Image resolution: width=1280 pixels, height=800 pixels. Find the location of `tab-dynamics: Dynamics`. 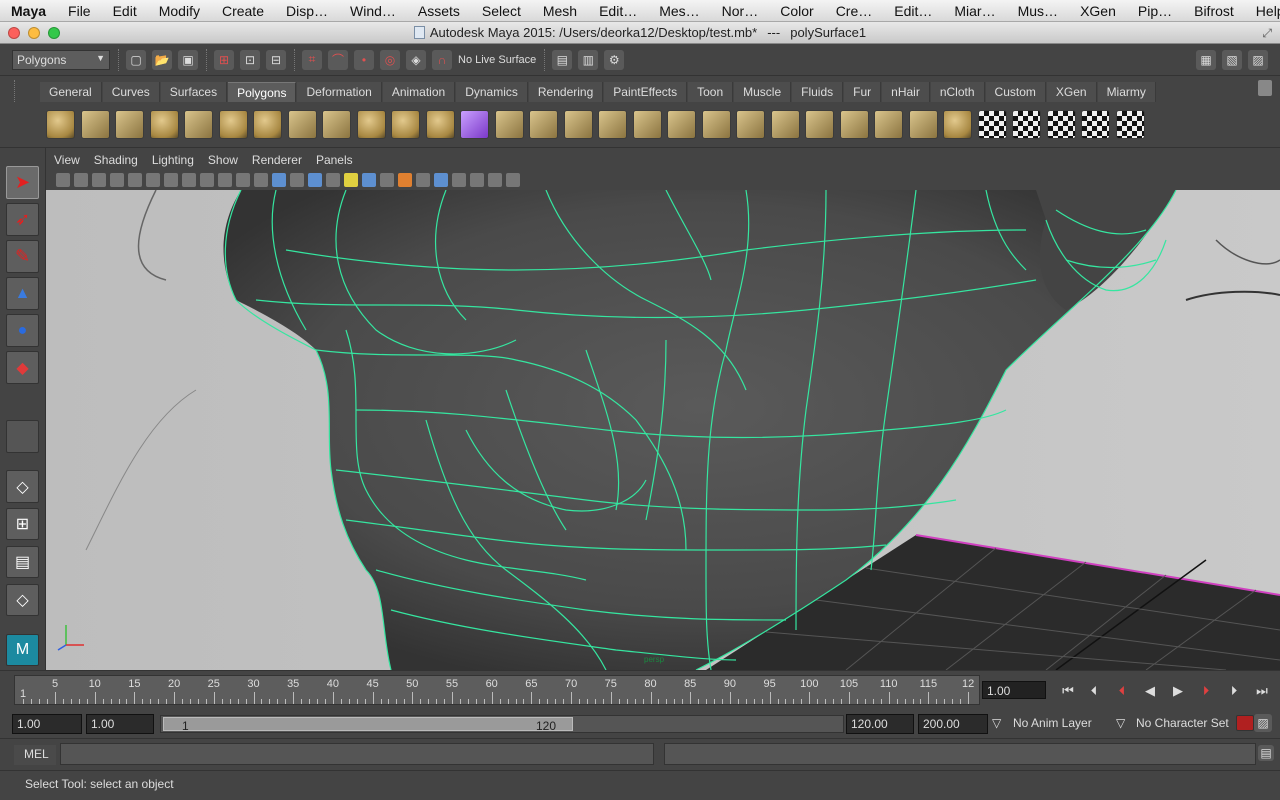

tab-dynamics: Dynamics is located at coordinates (492, 92).